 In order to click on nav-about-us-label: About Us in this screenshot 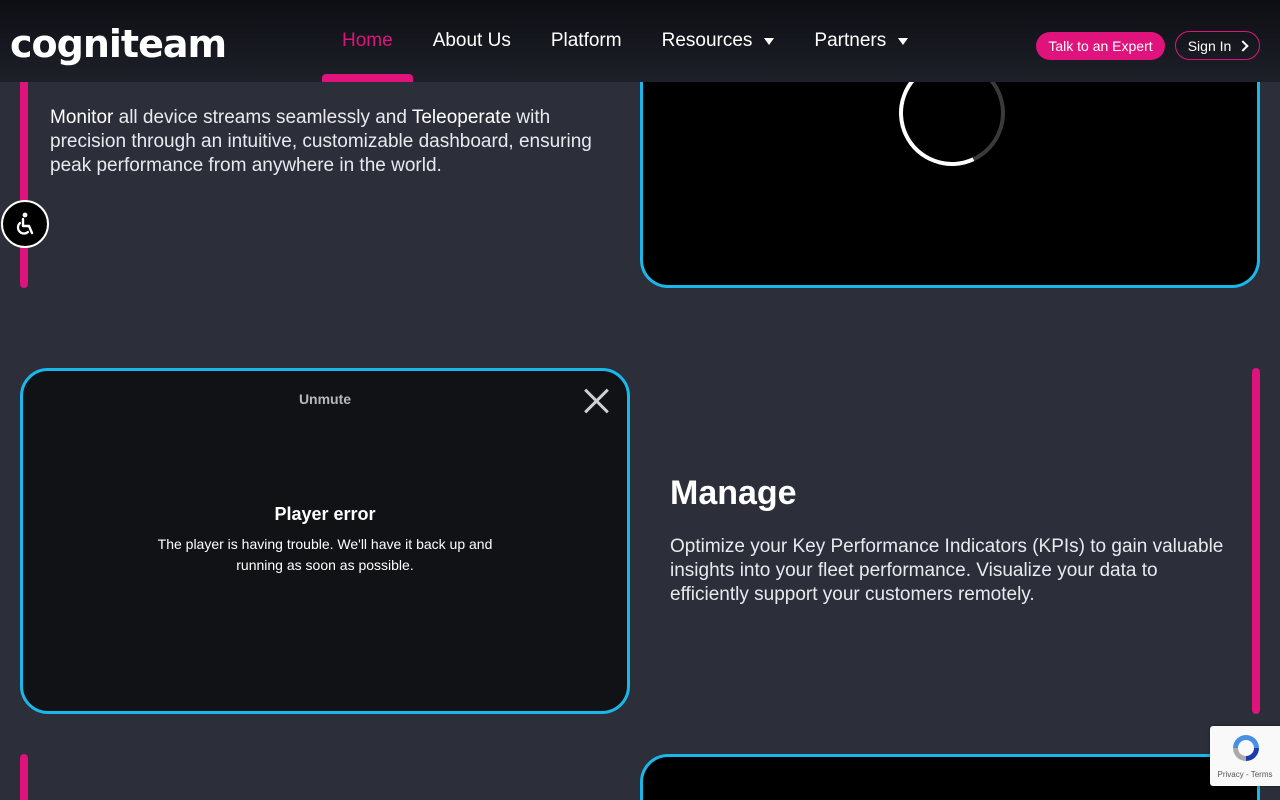, I will do `click(471, 40)`.